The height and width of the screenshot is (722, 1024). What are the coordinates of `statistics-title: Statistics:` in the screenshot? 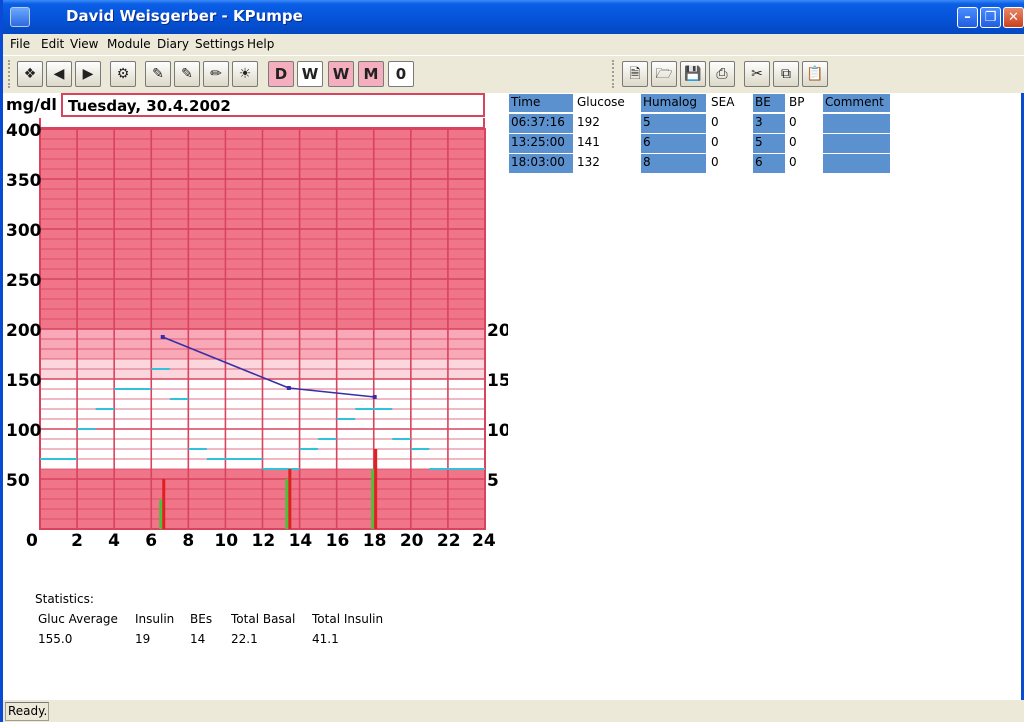 It's located at (64, 599).